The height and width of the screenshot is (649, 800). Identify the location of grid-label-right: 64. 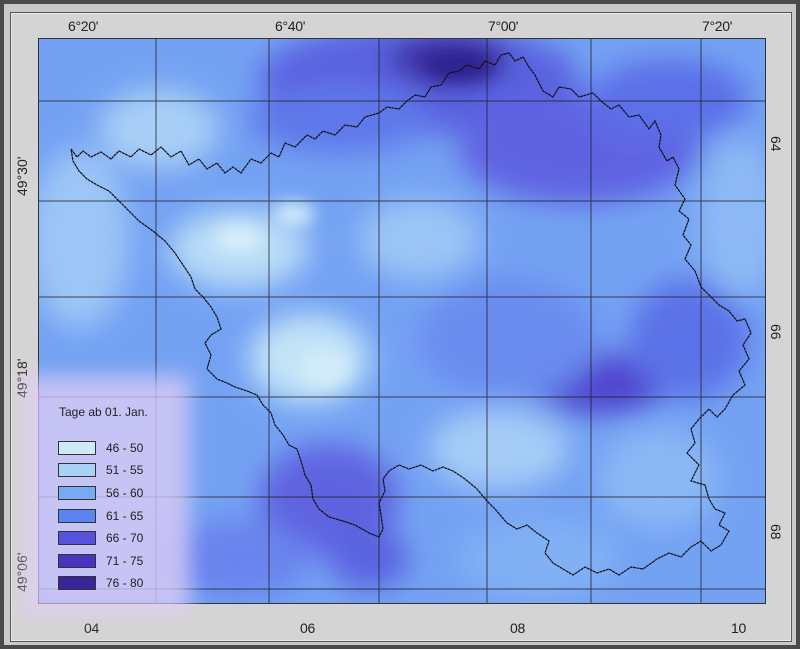
(776, 144).